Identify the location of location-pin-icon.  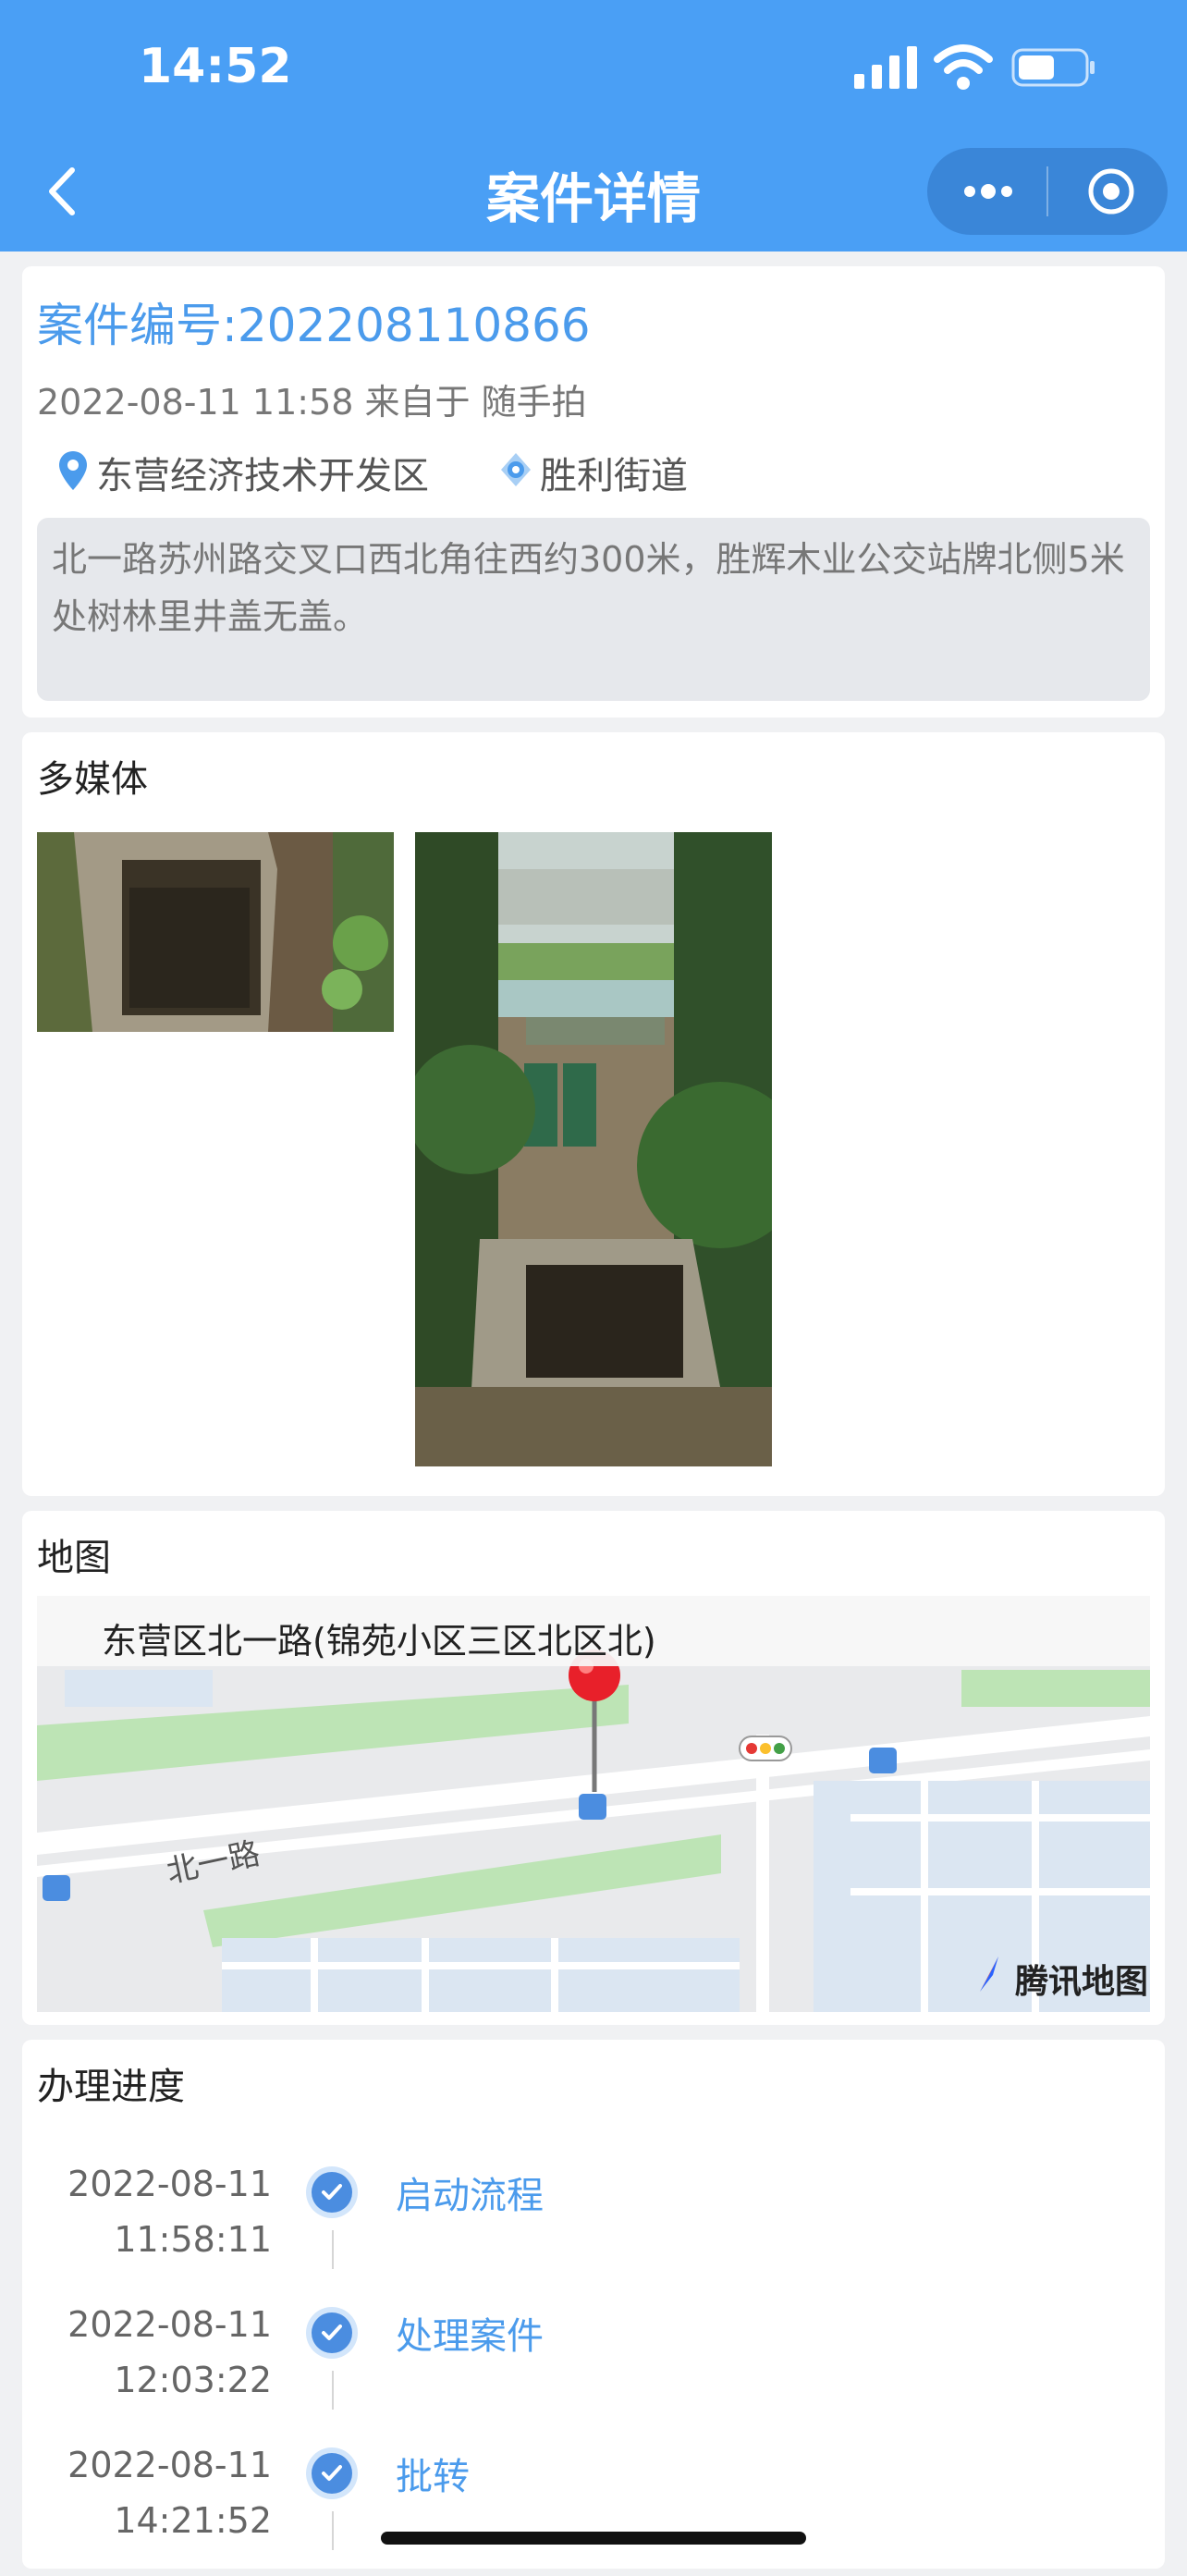
(73, 470).